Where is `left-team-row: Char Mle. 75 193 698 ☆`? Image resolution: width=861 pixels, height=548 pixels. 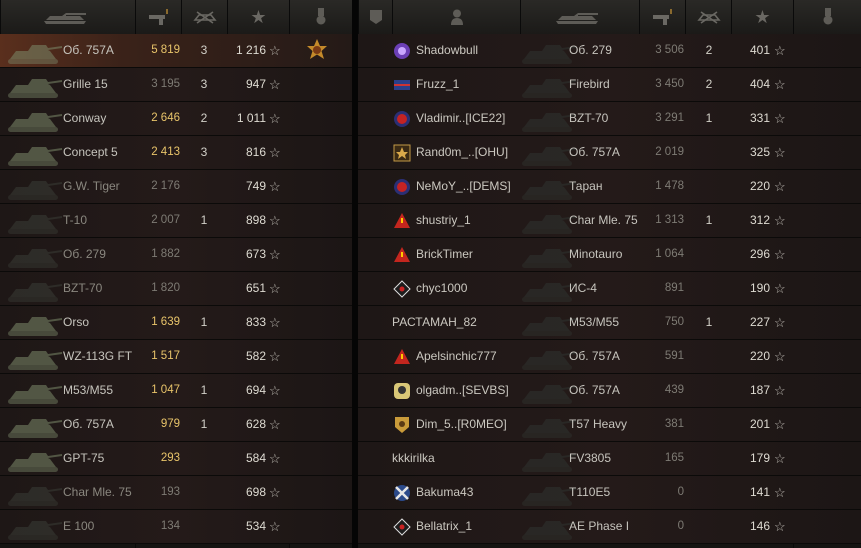
left-team-row: Char Mle. 75 193 698 ☆ is located at coordinates (176, 493).